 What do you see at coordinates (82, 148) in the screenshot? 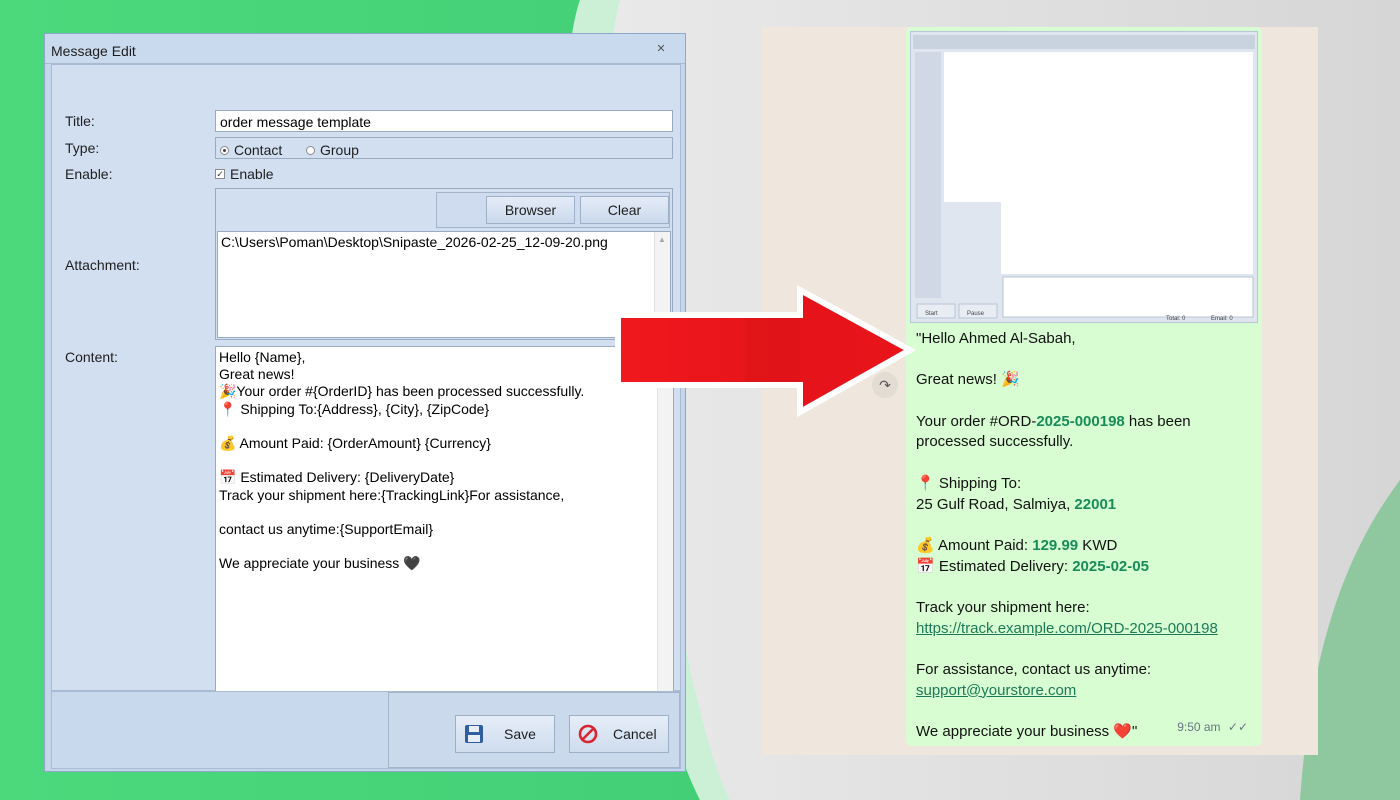
I see `type-label: Type:` at bounding box center [82, 148].